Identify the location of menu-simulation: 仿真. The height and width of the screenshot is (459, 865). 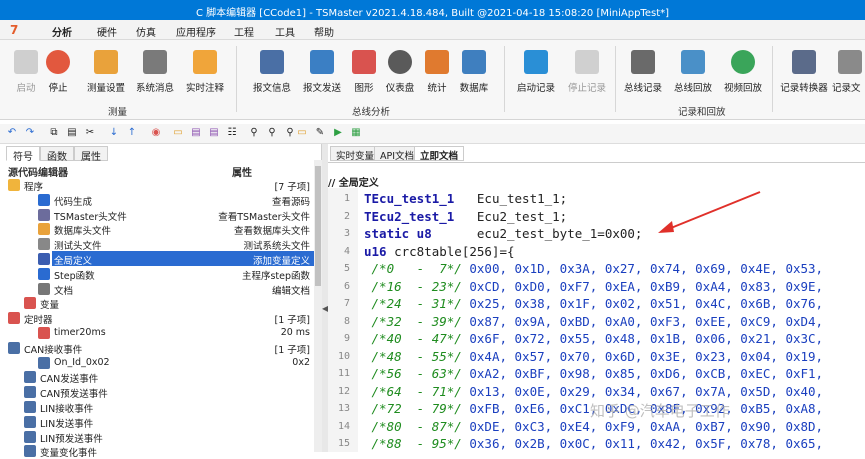
(146, 31).